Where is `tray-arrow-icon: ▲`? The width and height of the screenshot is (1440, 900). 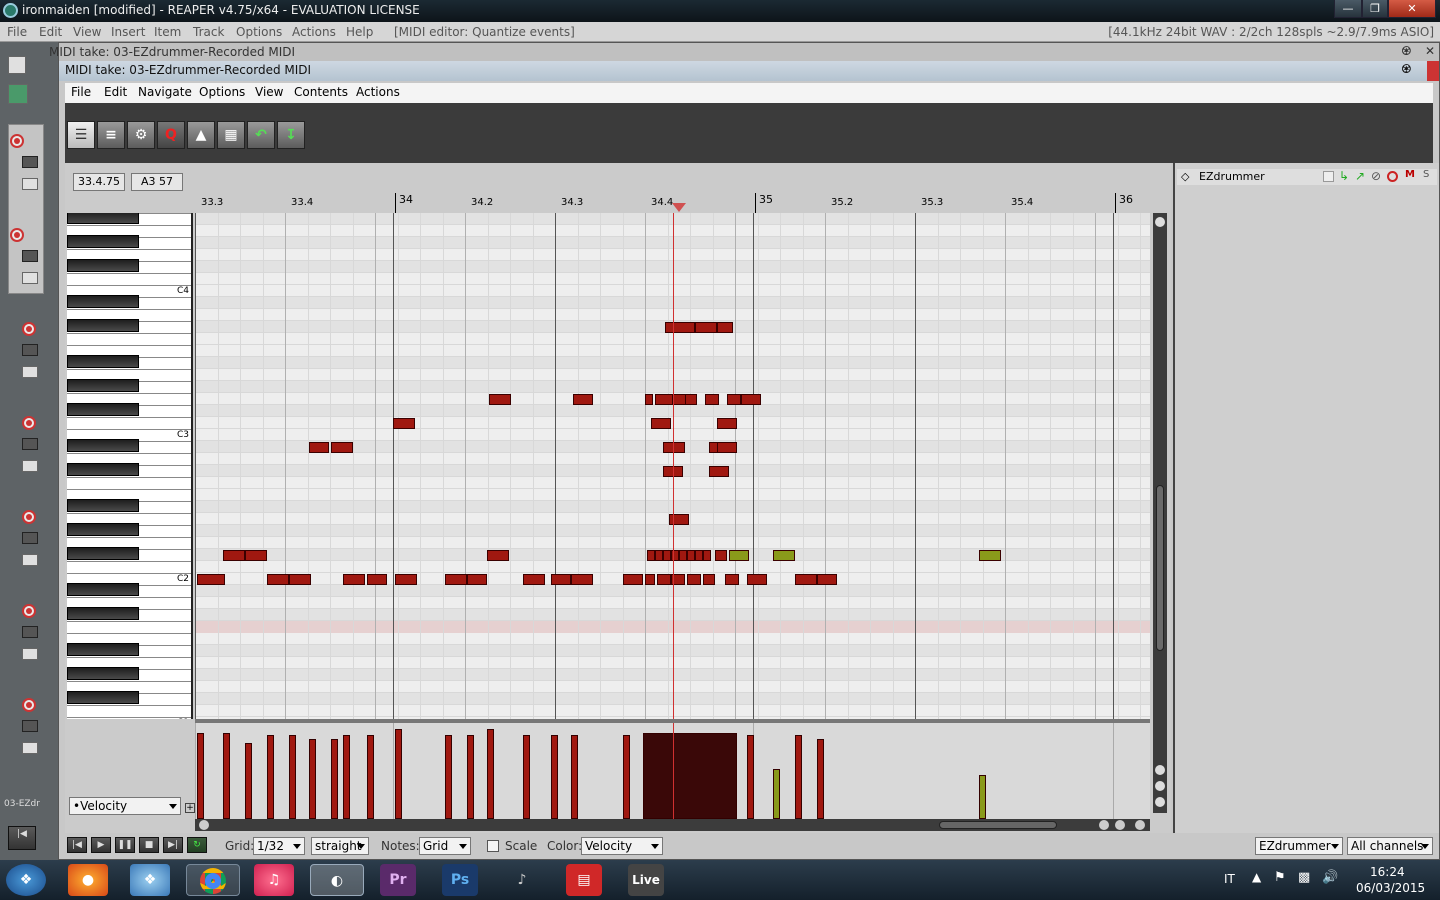
tray-arrow-icon: ▲ is located at coordinates (1256, 877).